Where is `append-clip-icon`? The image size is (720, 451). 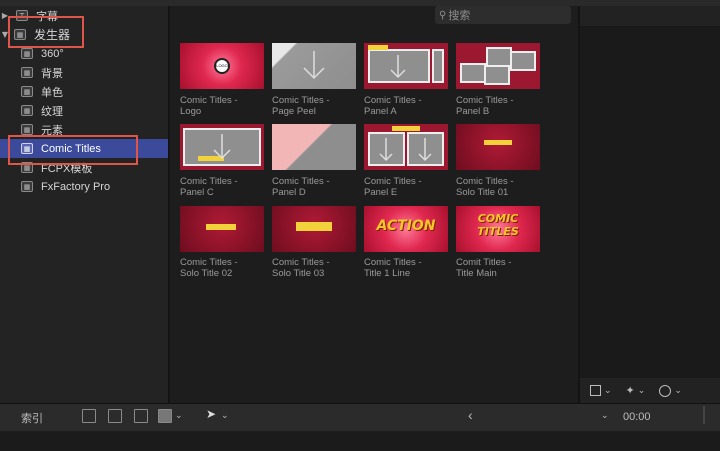 append-clip-icon is located at coordinates (141, 416).